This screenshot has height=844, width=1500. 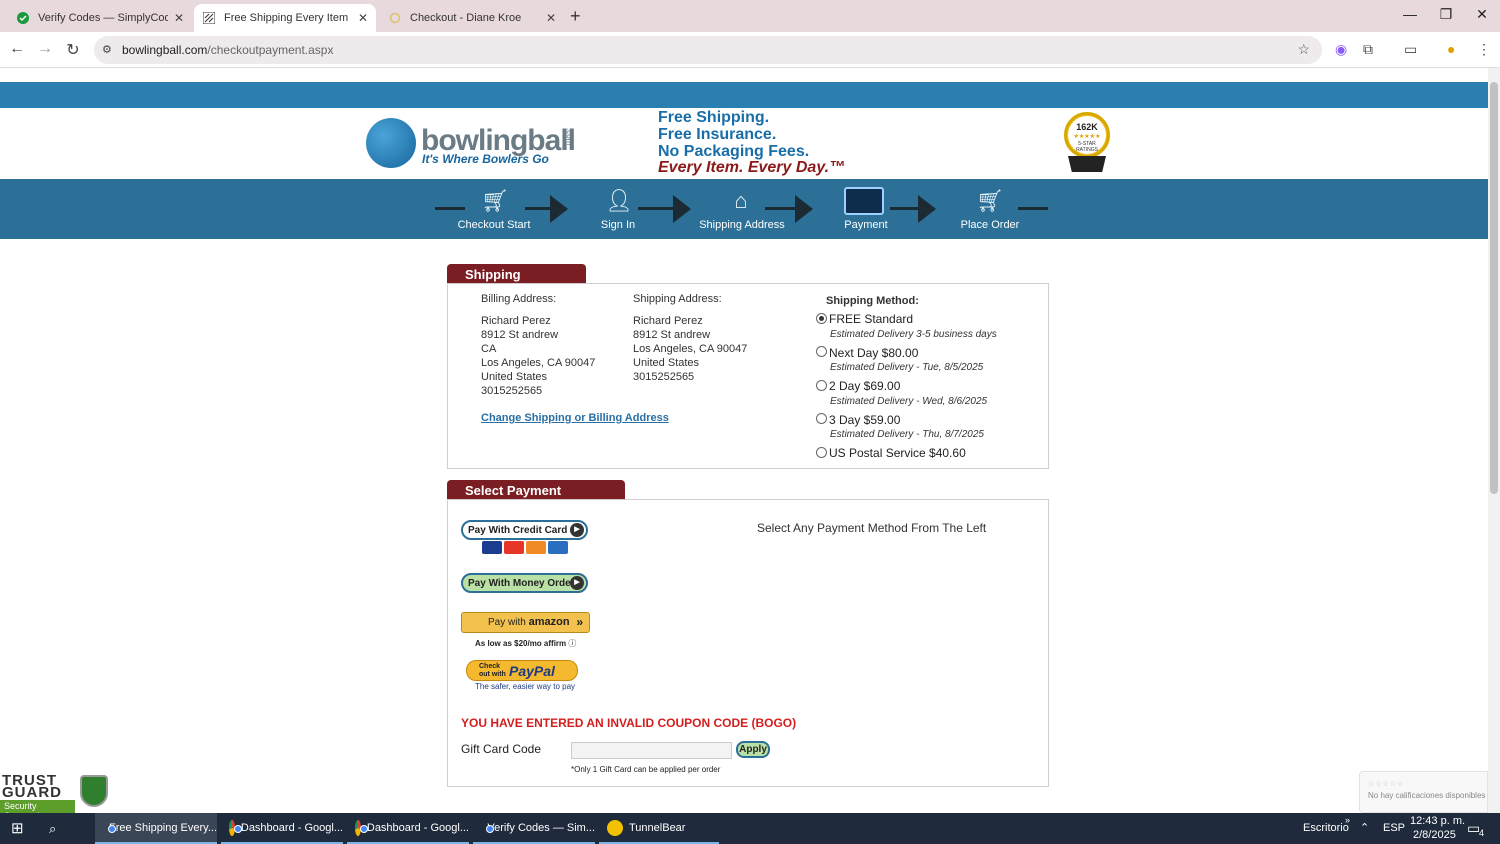 I want to click on bookmark-star-icon: ☆, so click(x=1303, y=49).